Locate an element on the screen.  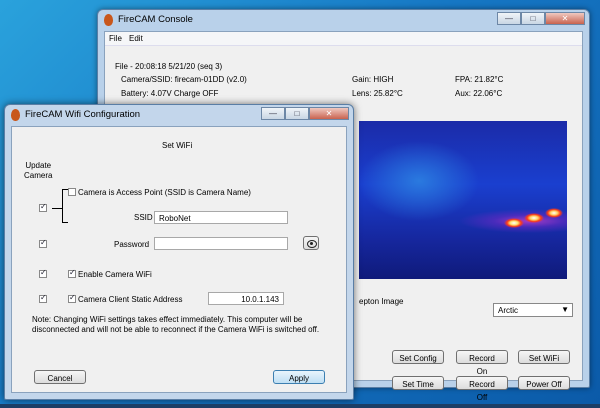
wifi-title: FireCAM Wifi Configuration is located at coordinates (83, 114).